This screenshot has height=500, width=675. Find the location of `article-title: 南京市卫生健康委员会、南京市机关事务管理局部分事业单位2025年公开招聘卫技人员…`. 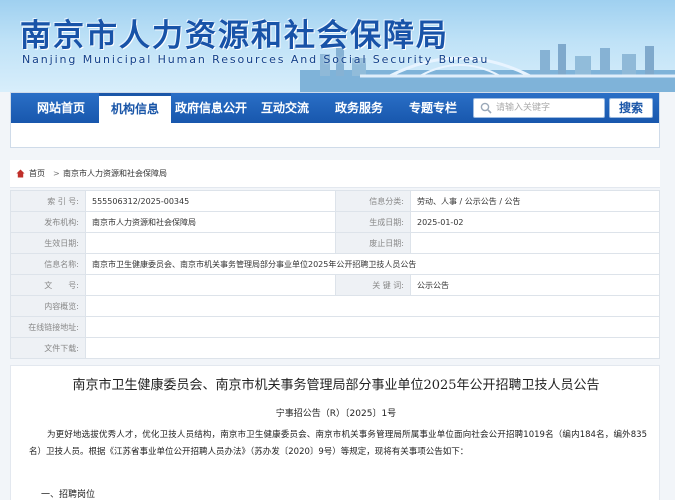

article-title: 南京市卫生健康委员会、南京市机关事务管理局部分事业单位2025年公开招聘卫技人员… is located at coordinates (336, 385).